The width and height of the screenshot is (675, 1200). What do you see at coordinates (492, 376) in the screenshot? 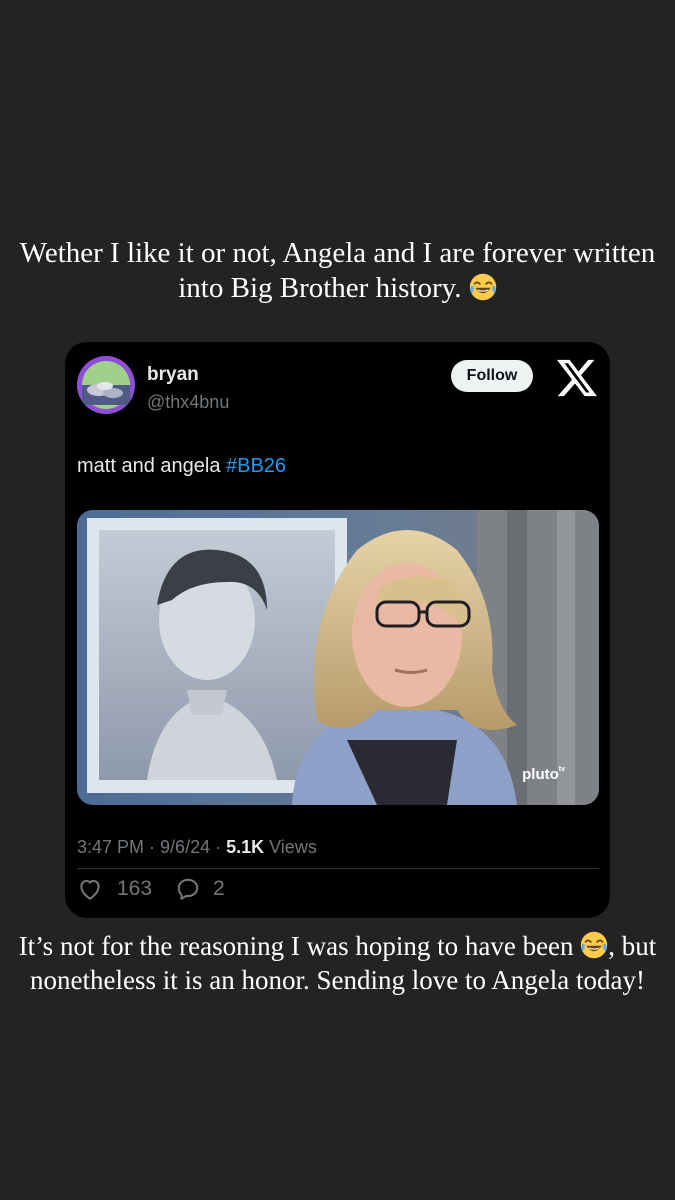
I see `follow-button: Follow` at bounding box center [492, 376].